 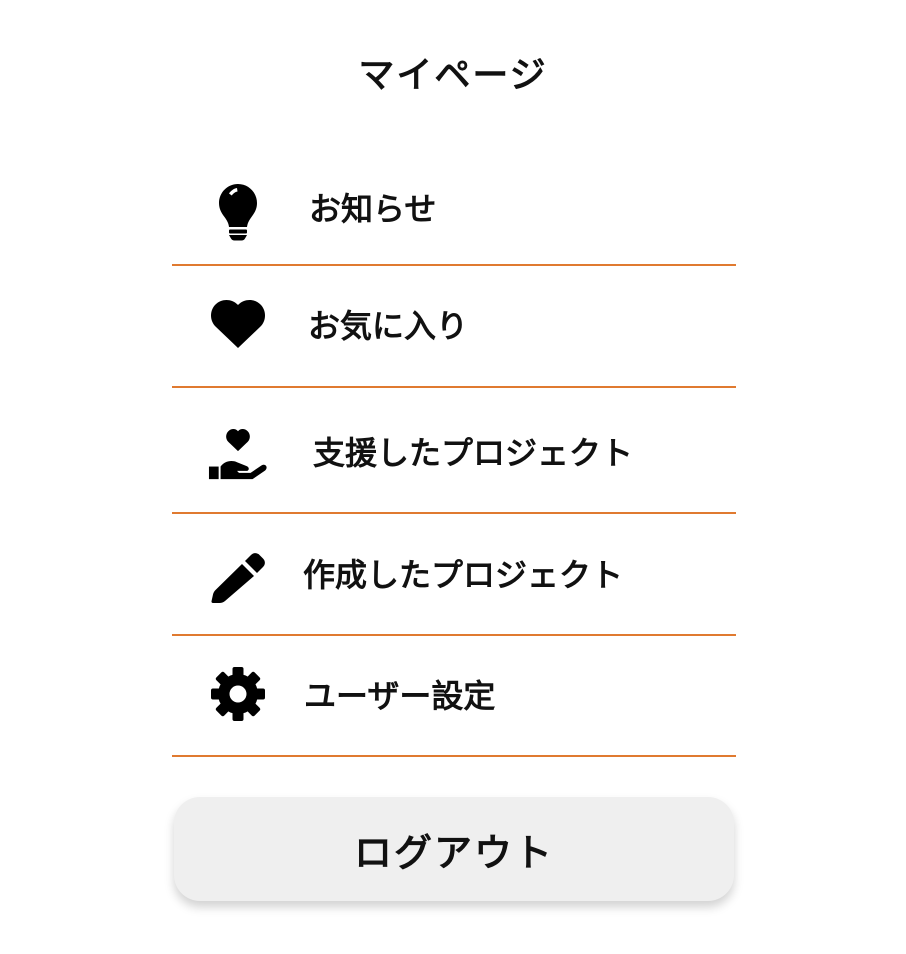 What do you see at coordinates (454, 849) in the screenshot?
I see `logout-button: ログアウト` at bounding box center [454, 849].